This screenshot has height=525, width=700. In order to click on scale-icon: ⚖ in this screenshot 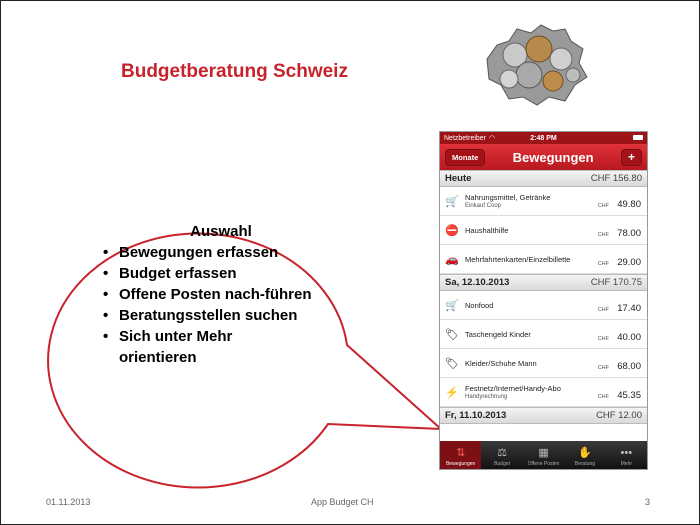, I will do `click(502, 453)`.